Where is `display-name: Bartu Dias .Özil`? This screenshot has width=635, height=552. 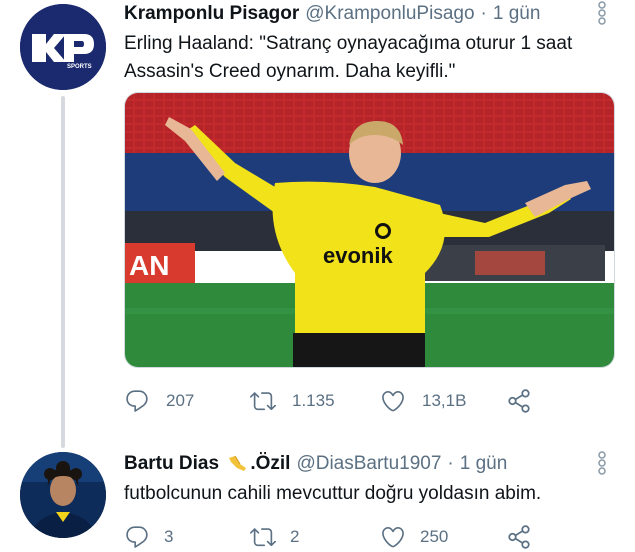
display-name: Bartu Dias .Özil is located at coordinates (207, 464).